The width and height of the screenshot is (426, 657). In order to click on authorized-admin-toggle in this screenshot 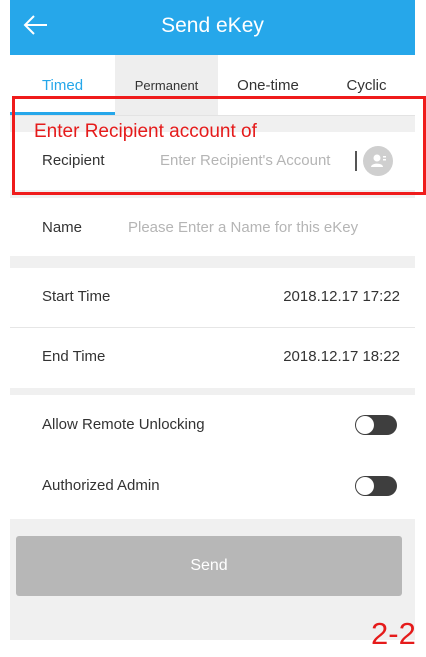, I will do `click(376, 486)`.